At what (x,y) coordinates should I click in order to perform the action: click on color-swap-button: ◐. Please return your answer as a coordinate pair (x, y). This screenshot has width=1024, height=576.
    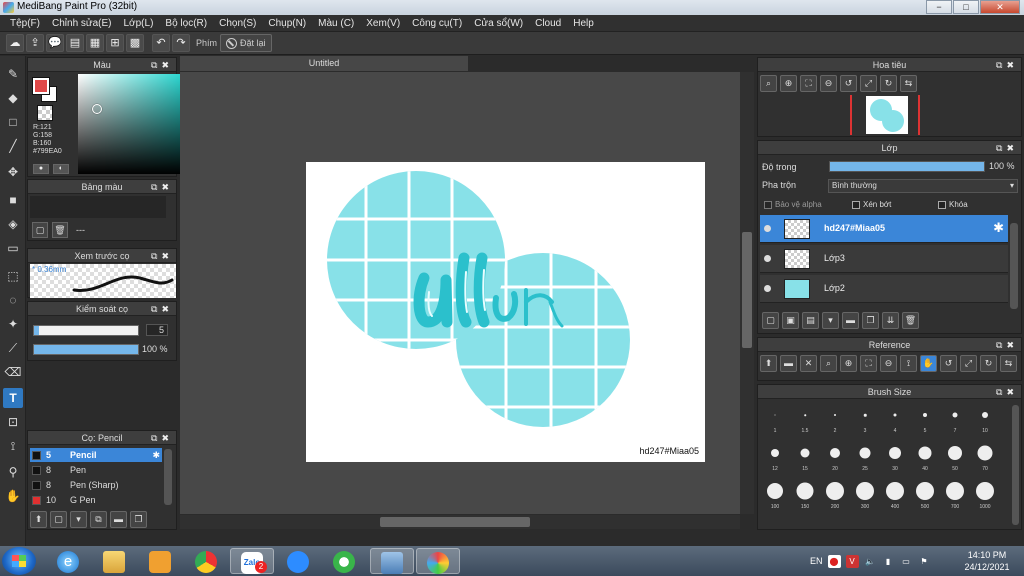
    Looking at the image, I should click on (61, 169).